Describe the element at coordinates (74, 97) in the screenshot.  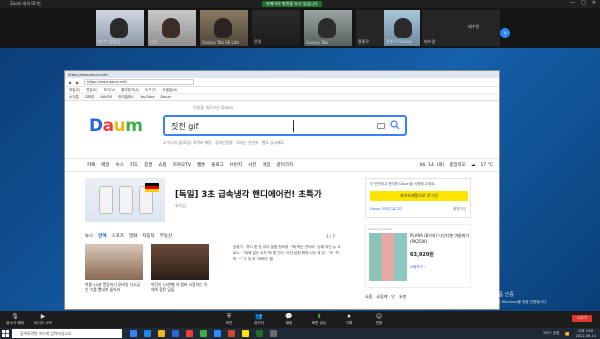
I see `favorite-link: 소식통` at that location.